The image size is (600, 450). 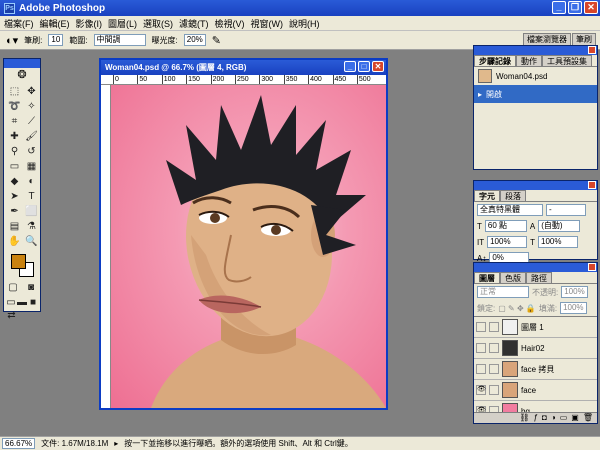 What do you see at coordinates (31, 211) in the screenshot?
I see `shape-tool-icon: ⬜` at bounding box center [31, 211].